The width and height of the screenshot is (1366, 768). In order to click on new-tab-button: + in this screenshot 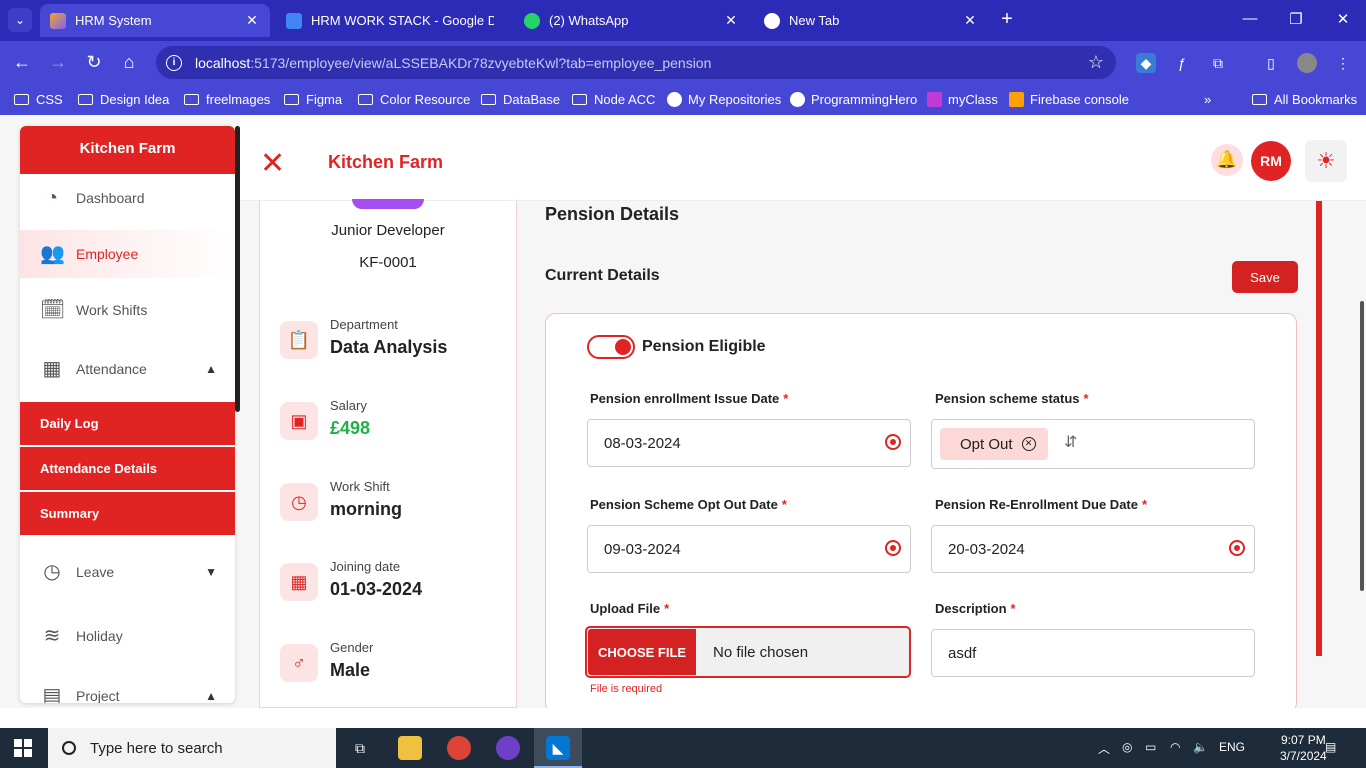, I will do `click(1007, 19)`.